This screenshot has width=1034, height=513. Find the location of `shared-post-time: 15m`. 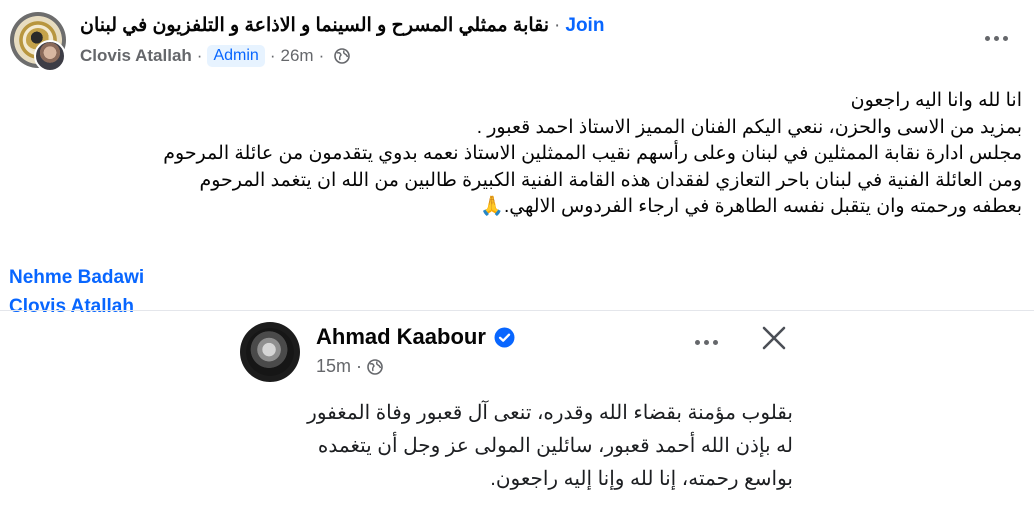

shared-post-time: 15m is located at coordinates (334, 366).